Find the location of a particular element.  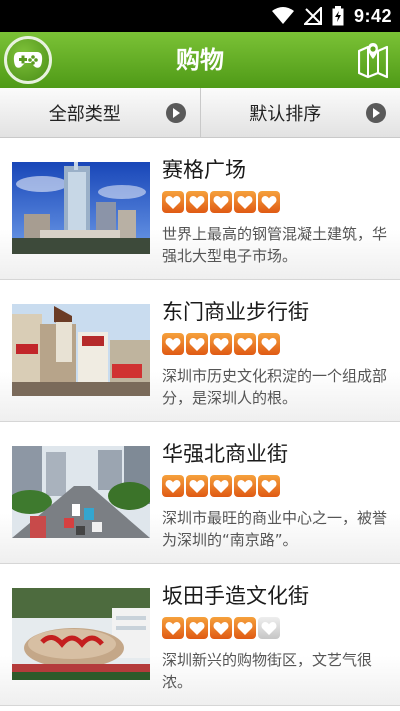

filter-sort-dropdown: 默认排序 is located at coordinates (299, 112).